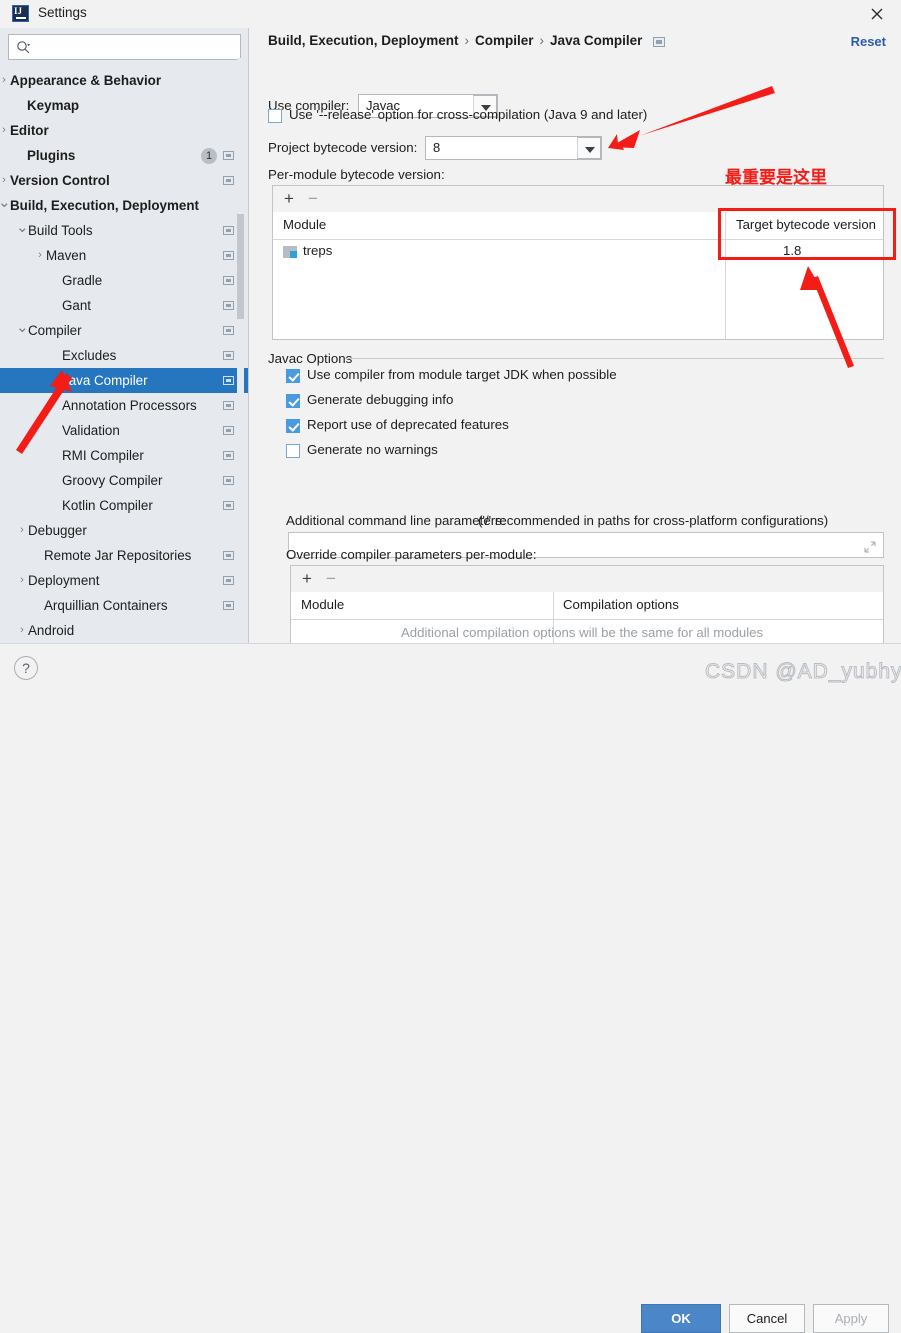 This screenshot has width=901, height=1333. Describe the element at coordinates (513, 148) in the screenshot. I see `project-bytecode-dropdown: 8` at that location.